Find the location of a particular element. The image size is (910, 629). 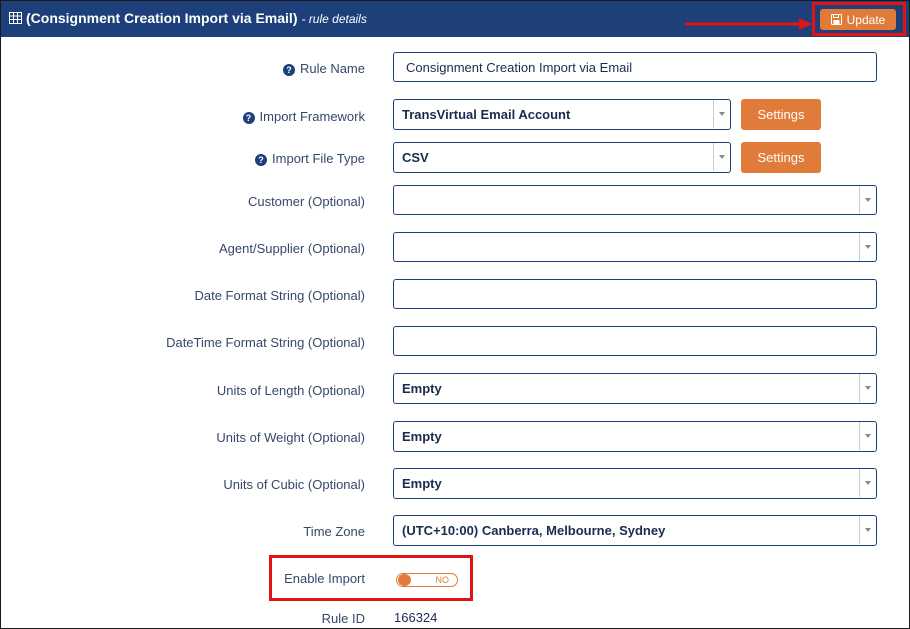

annotation-arrow is located at coordinates (748, 24).